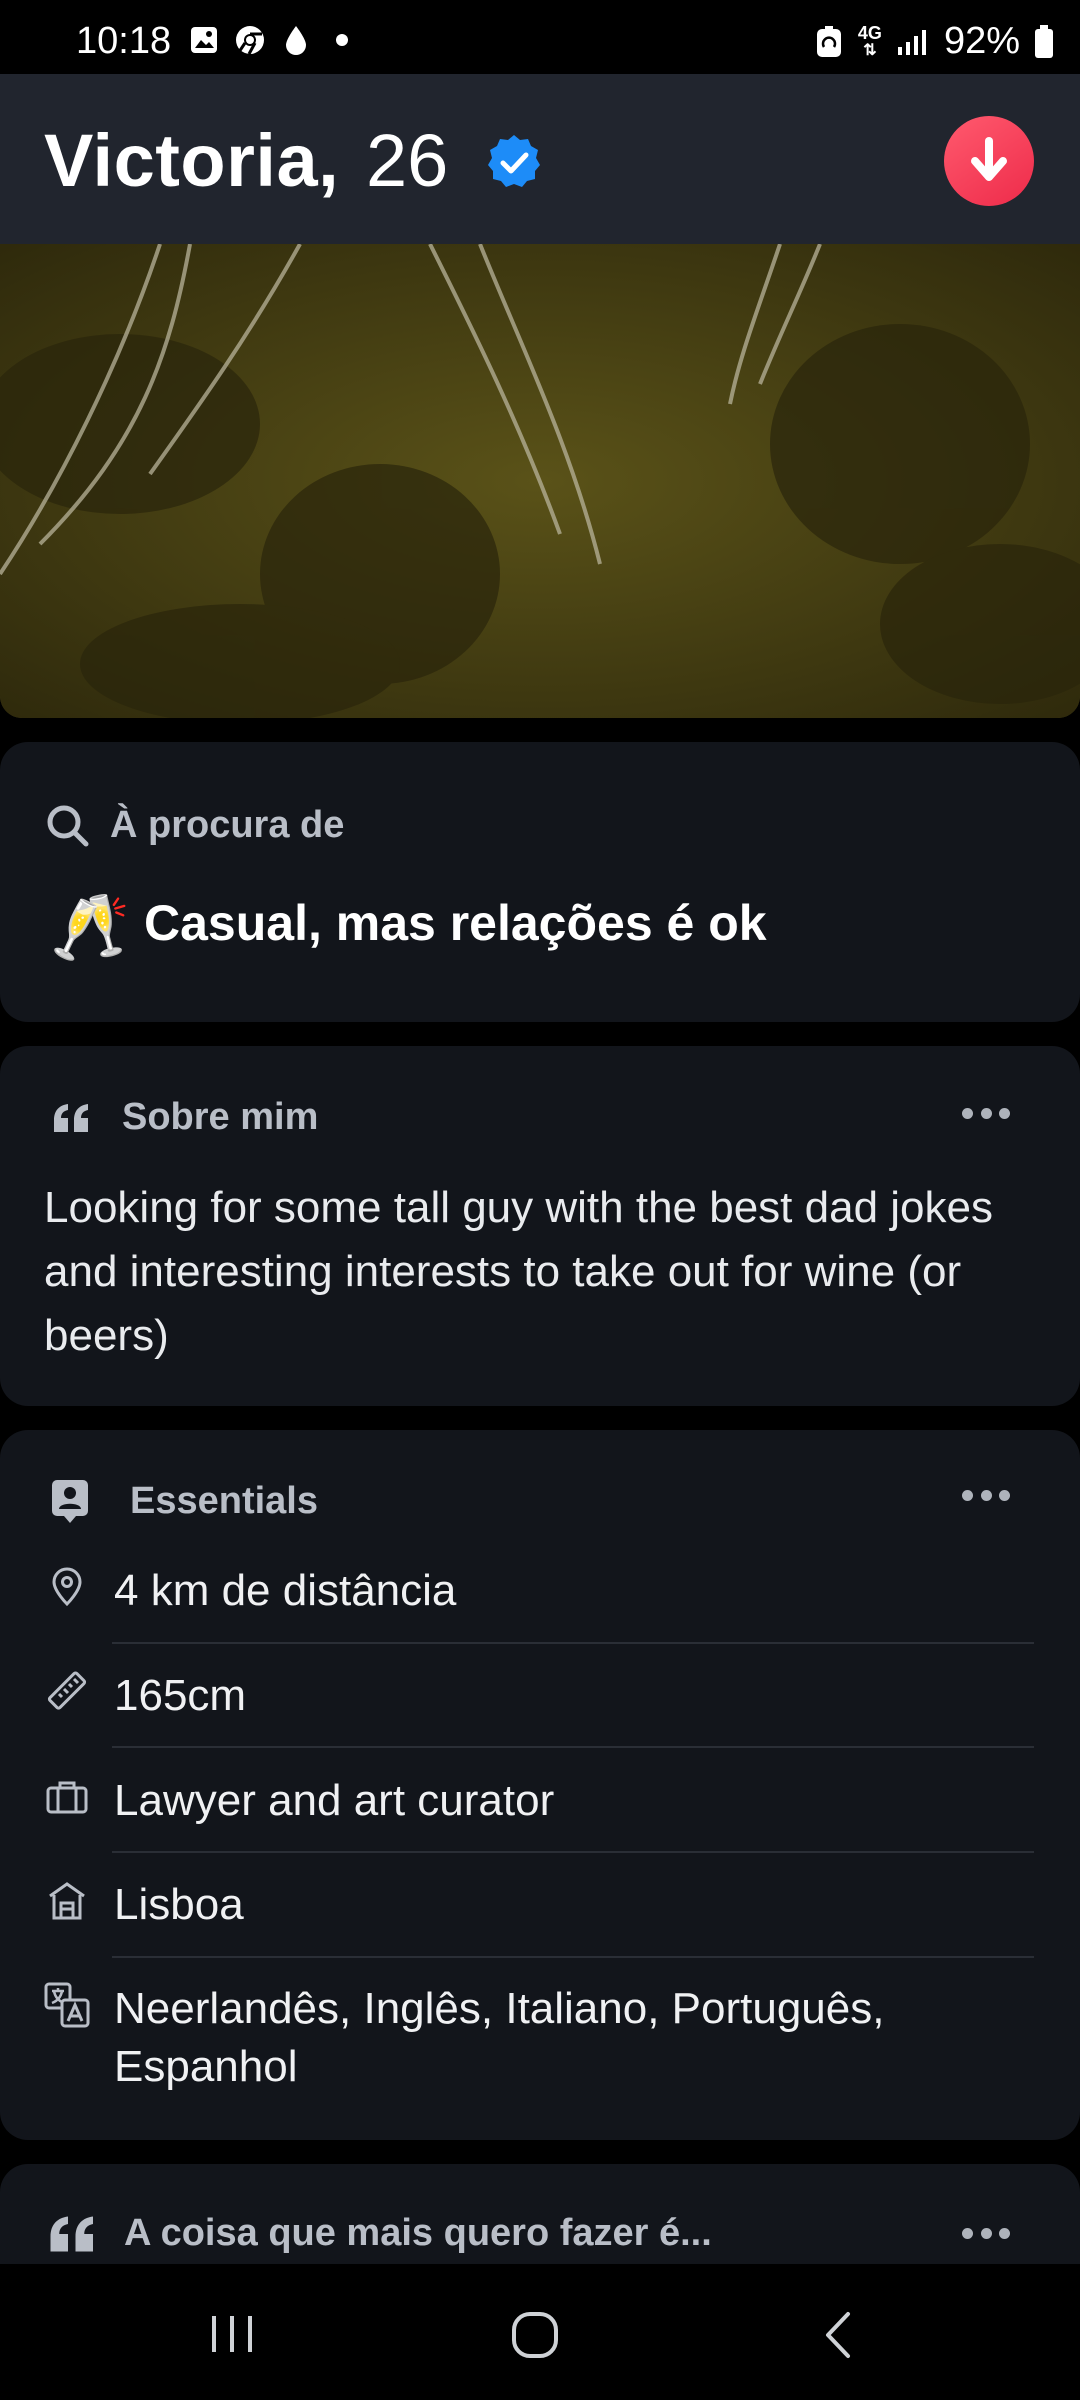  Describe the element at coordinates (986, 2234) in the screenshot. I see `prompt-more-button` at that location.